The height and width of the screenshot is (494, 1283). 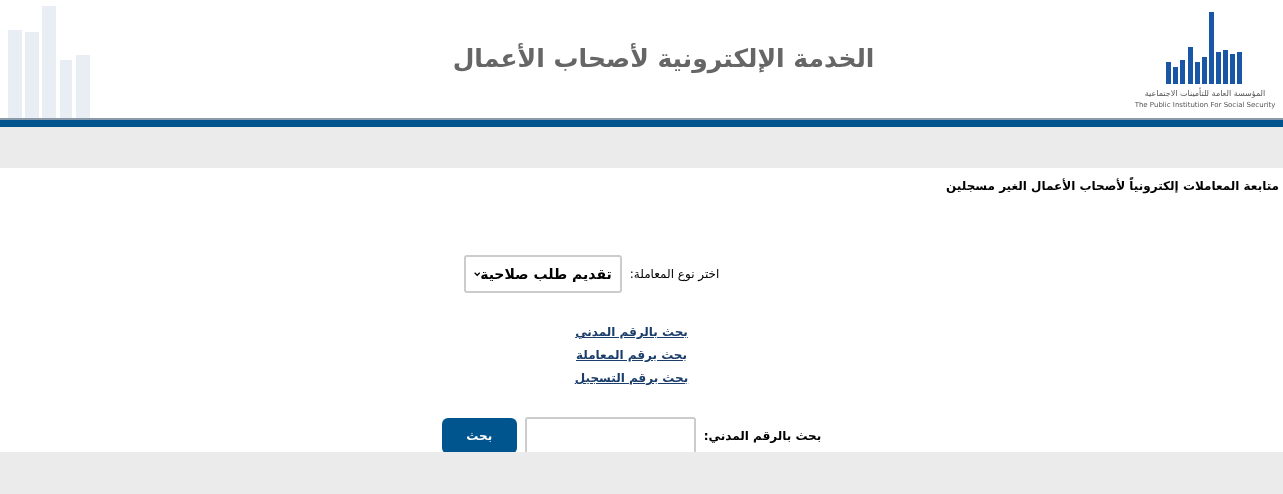 I want to click on search-link: بحث برقم التسجيل, so click(x=631, y=378).